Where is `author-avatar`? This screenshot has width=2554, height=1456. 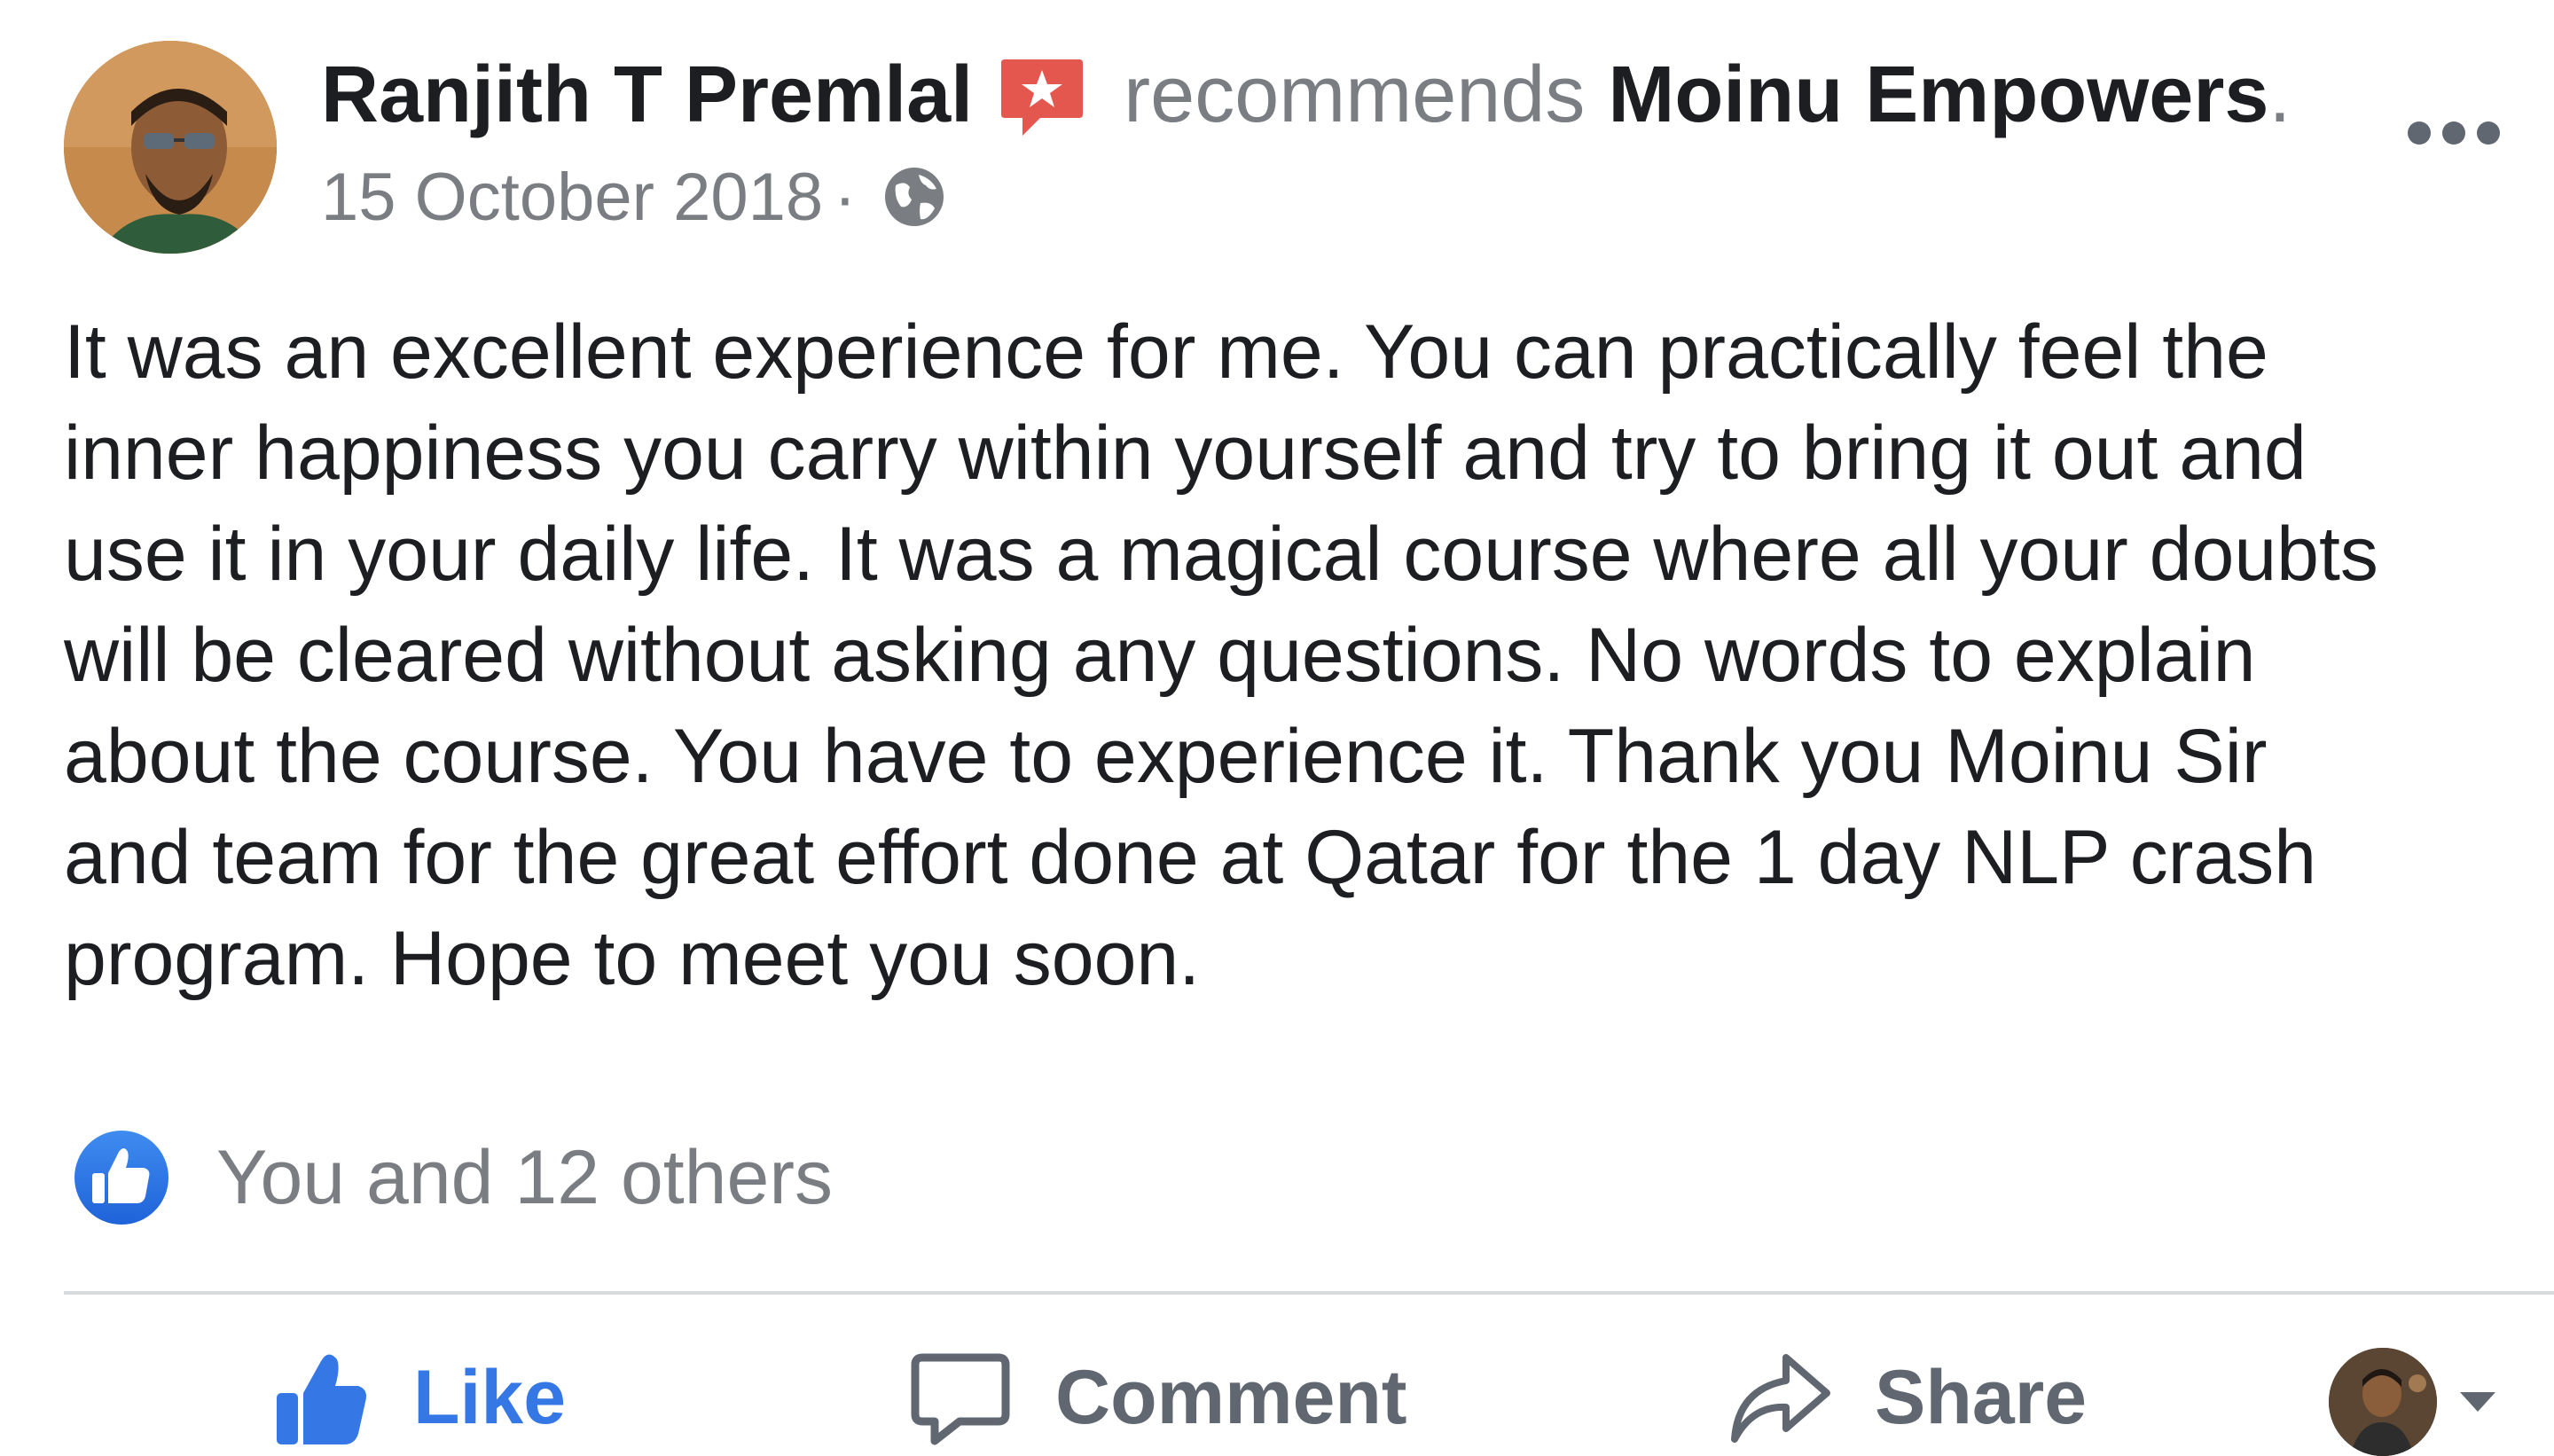 author-avatar is located at coordinates (170, 147).